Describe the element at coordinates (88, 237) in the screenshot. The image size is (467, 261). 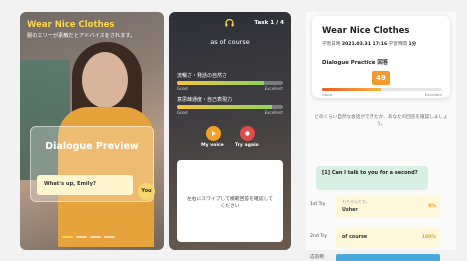
I see `page-indicator` at that location.